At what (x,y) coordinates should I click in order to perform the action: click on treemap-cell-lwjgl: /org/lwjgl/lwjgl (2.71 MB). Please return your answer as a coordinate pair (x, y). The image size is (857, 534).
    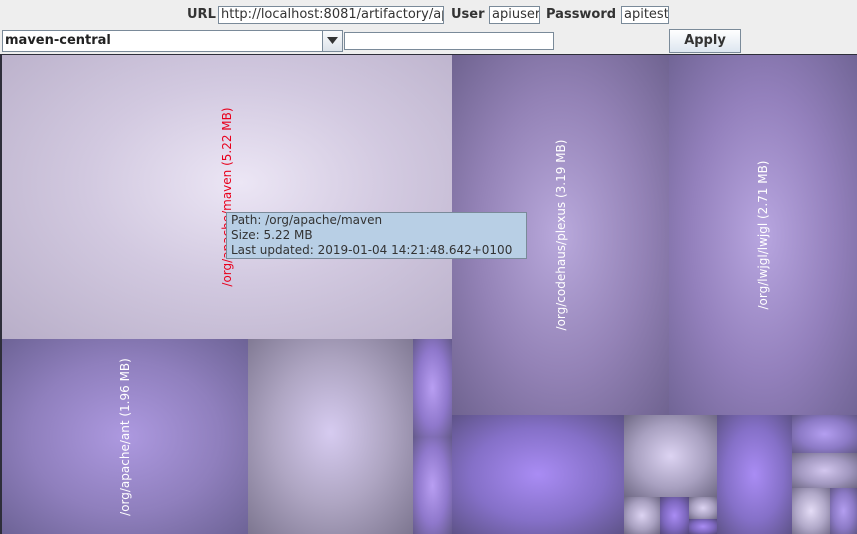
    Looking at the image, I should click on (763, 235).